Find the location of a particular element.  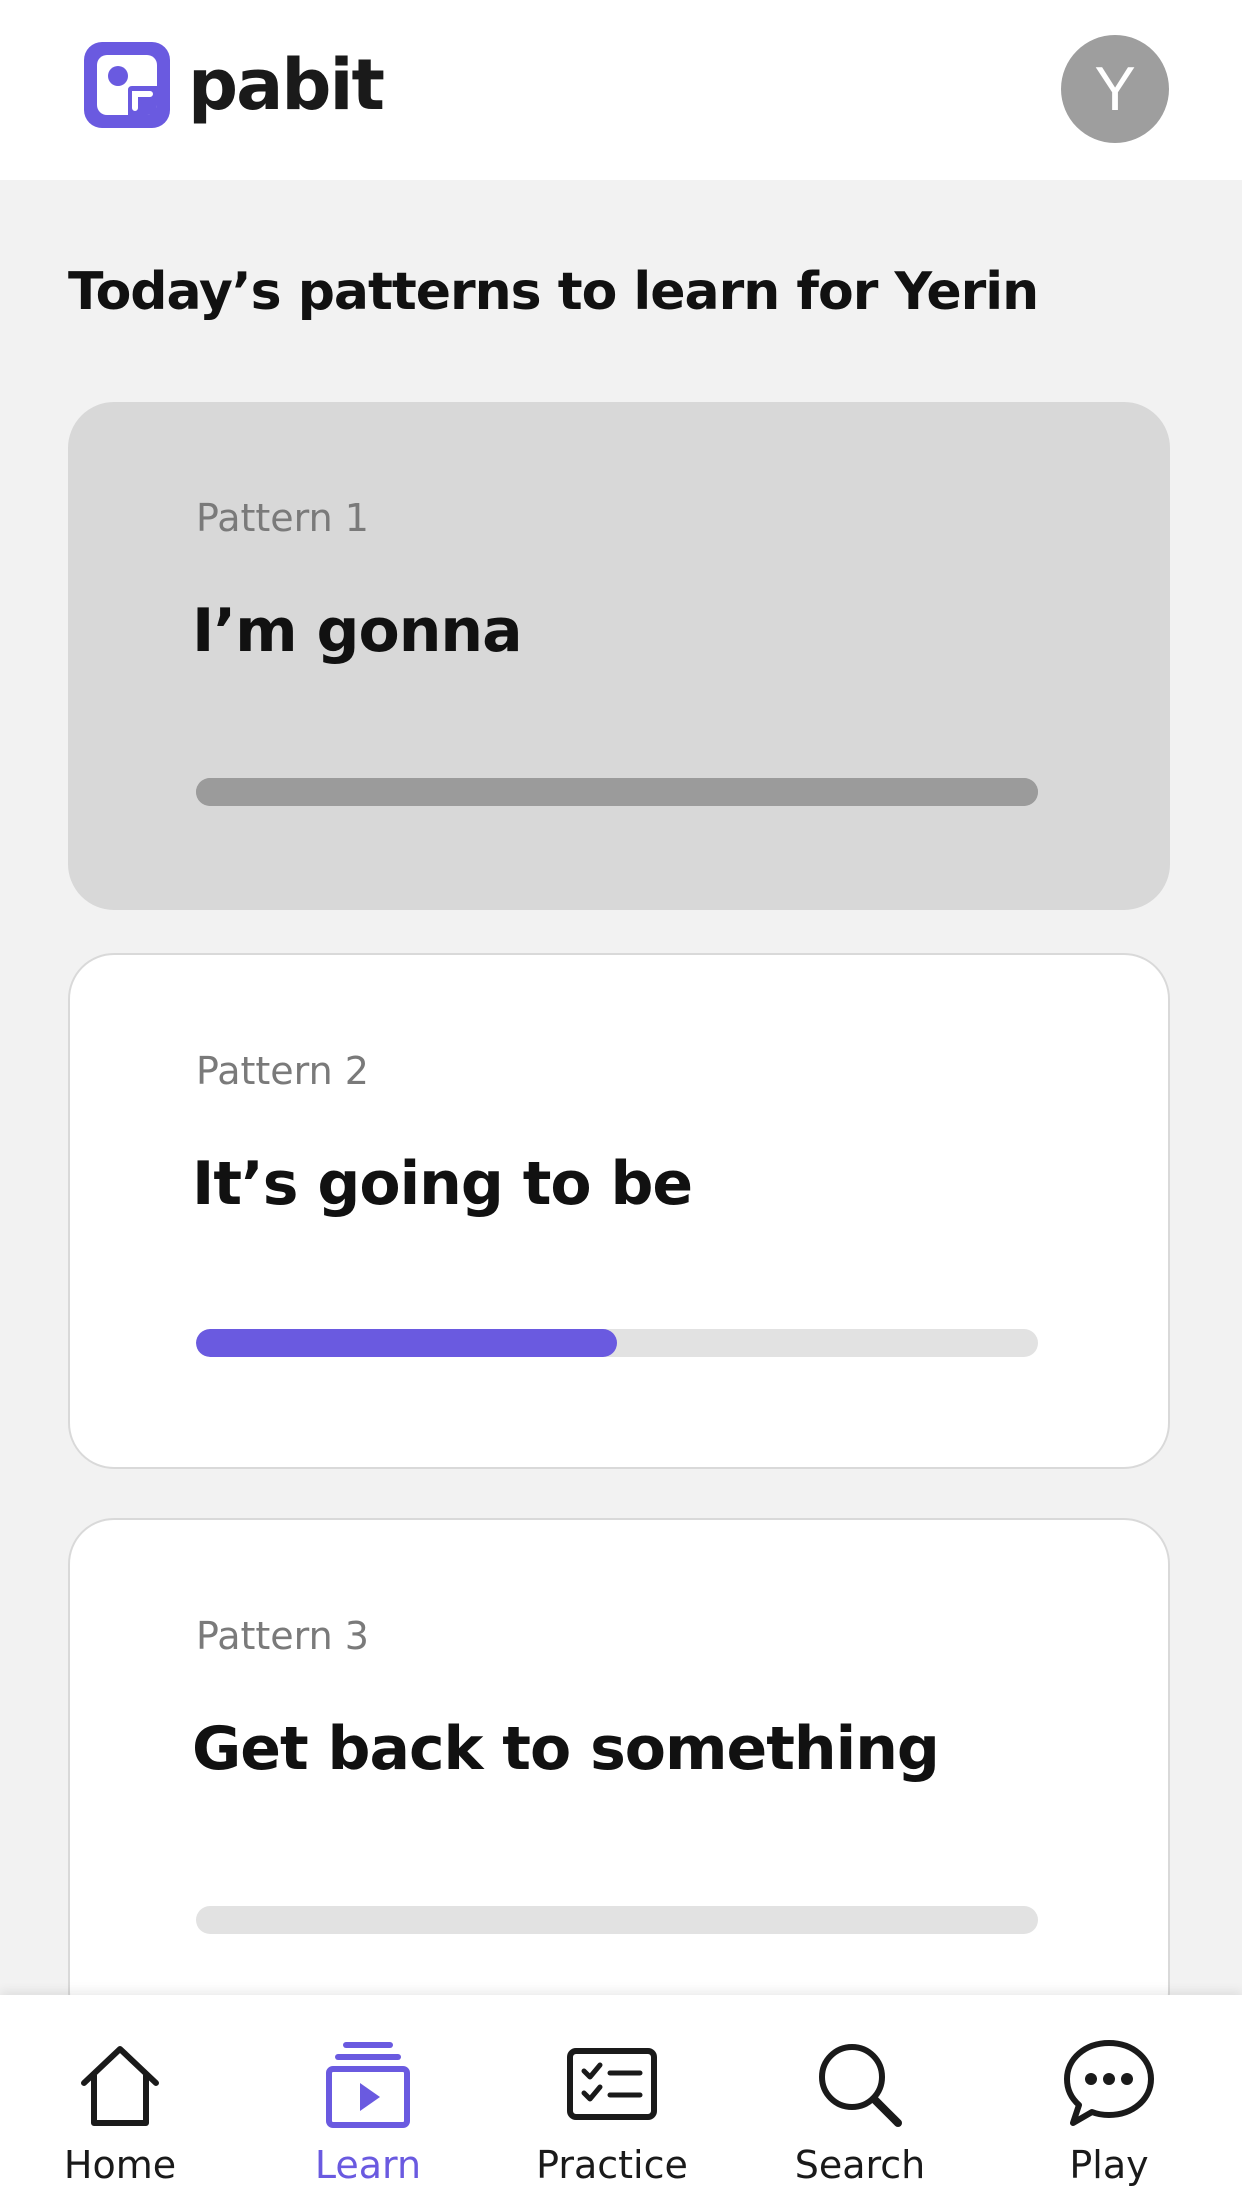

tab-practice: Practice is located at coordinates (612, 2101).